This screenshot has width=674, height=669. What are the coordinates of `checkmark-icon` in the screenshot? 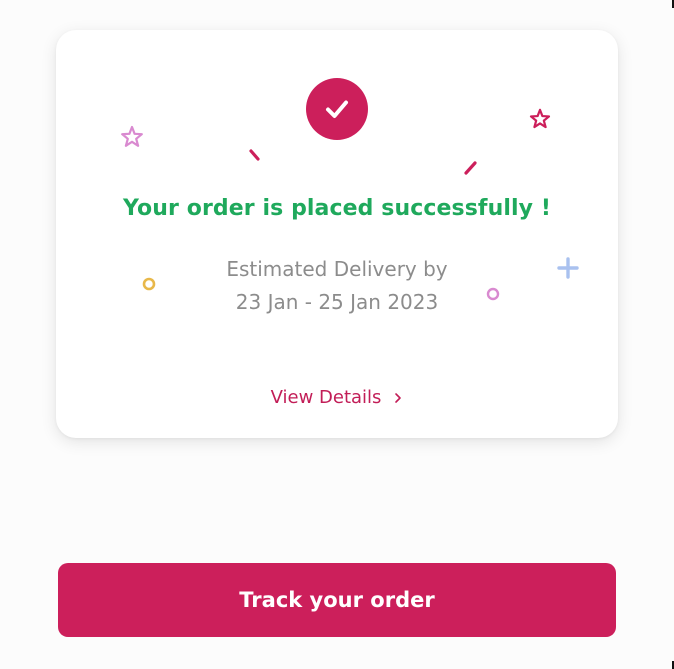 It's located at (337, 109).